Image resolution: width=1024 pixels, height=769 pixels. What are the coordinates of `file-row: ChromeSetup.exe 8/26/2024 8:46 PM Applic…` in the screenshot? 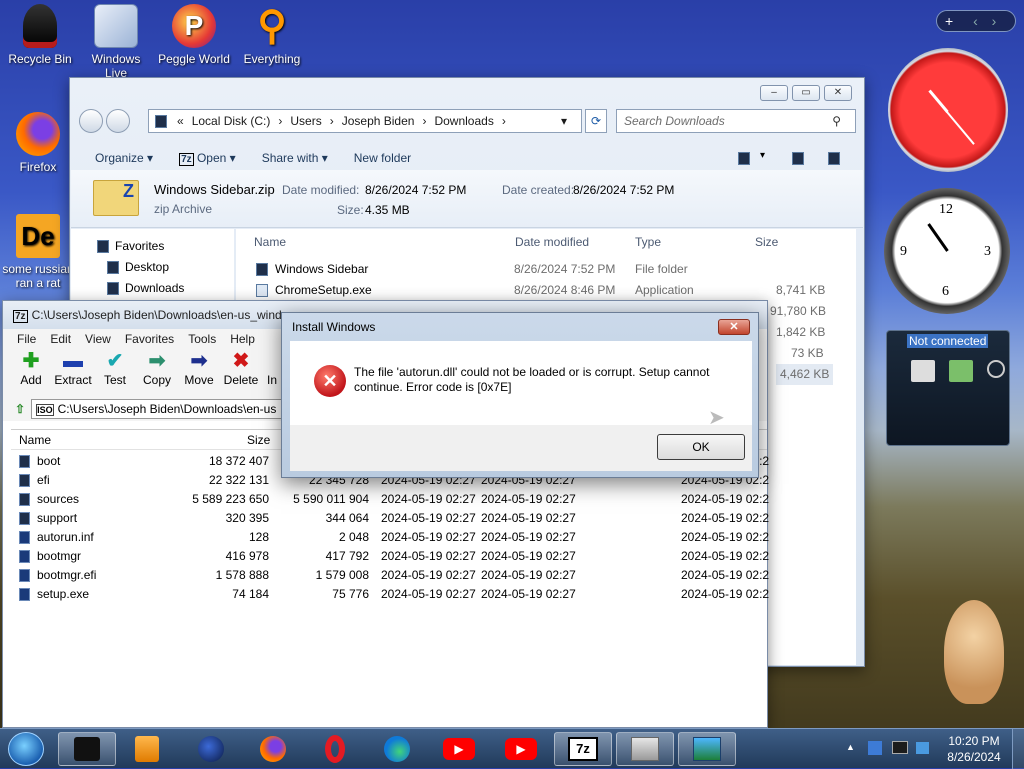 It's located at (546, 290).